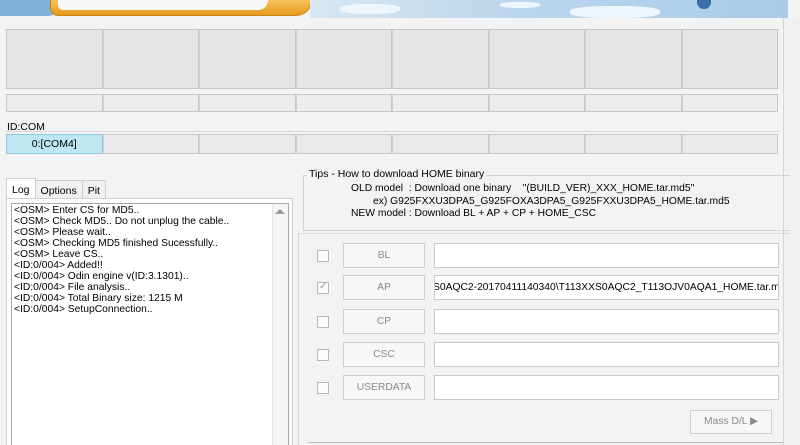  Describe the element at coordinates (323, 287) in the screenshot. I see `ap-checkbox` at that location.